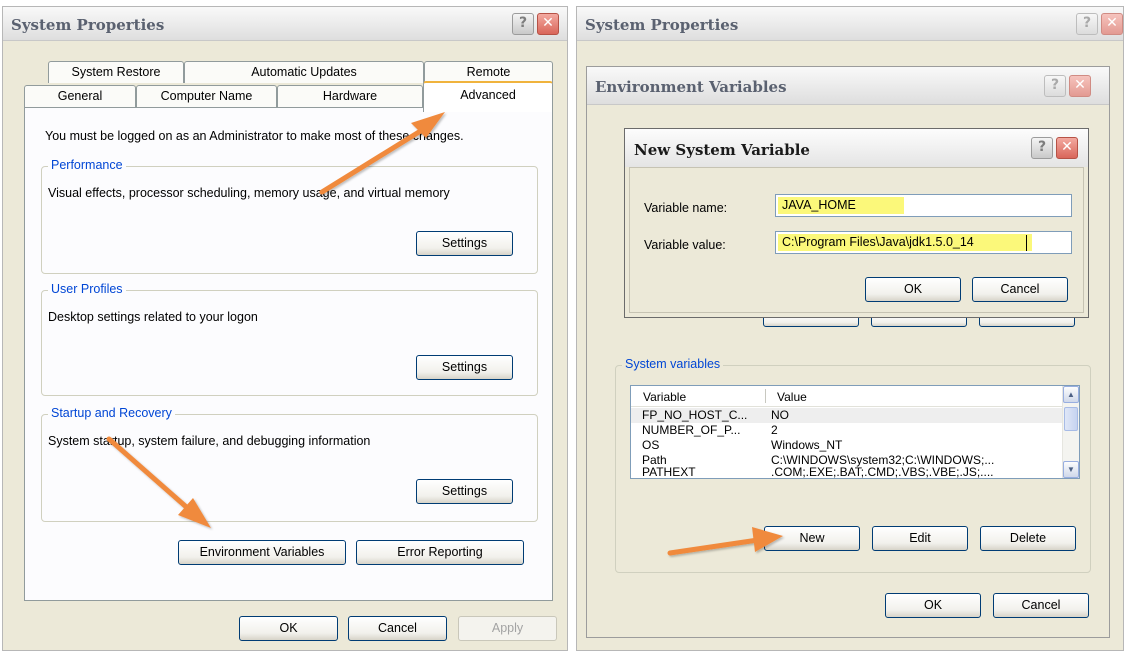  What do you see at coordinates (841, 205) in the screenshot?
I see `variable-name-value: JAVA_HOME` at bounding box center [841, 205].